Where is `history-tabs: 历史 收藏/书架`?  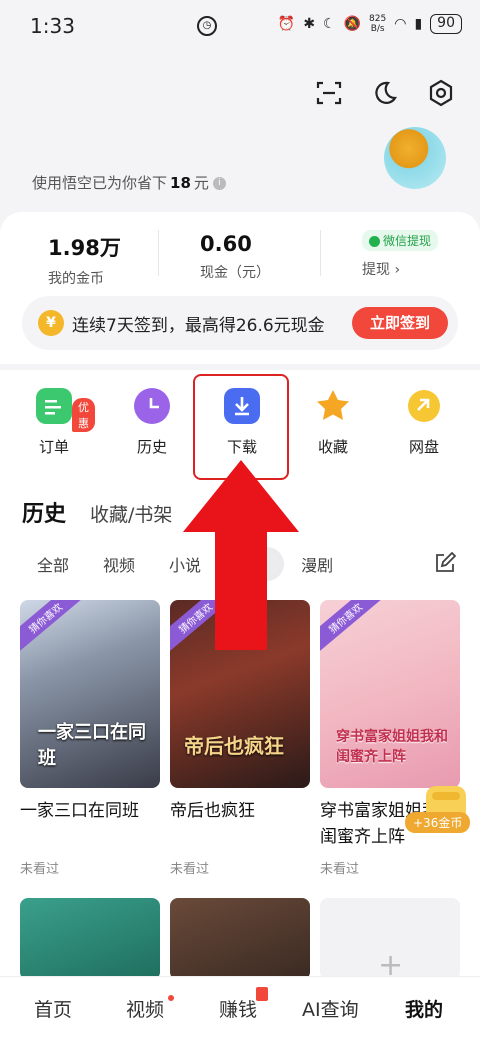
history-tabs: 历史 收藏/书架 is located at coordinates (97, 512).